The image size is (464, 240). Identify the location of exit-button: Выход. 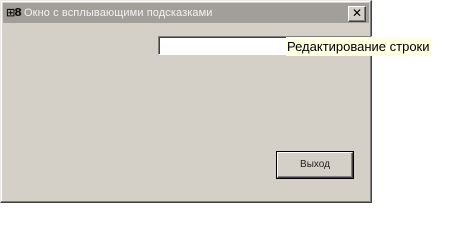
(315, 165).